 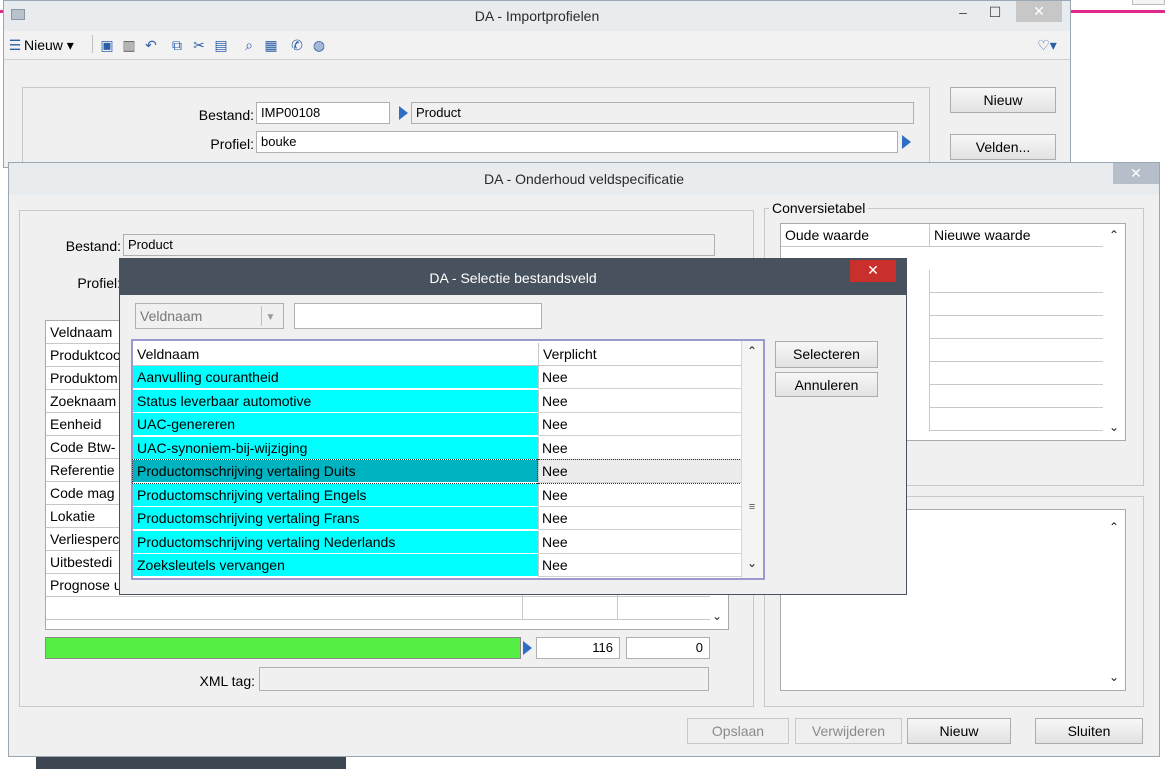 I want to click on table-row: Productomschrijving vertaling Duits Nee, so click(x=437, y=471).